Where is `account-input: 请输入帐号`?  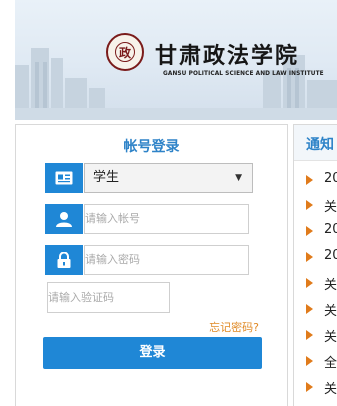 account-input: 请输入帐号 is located at coordinates (166, 219).